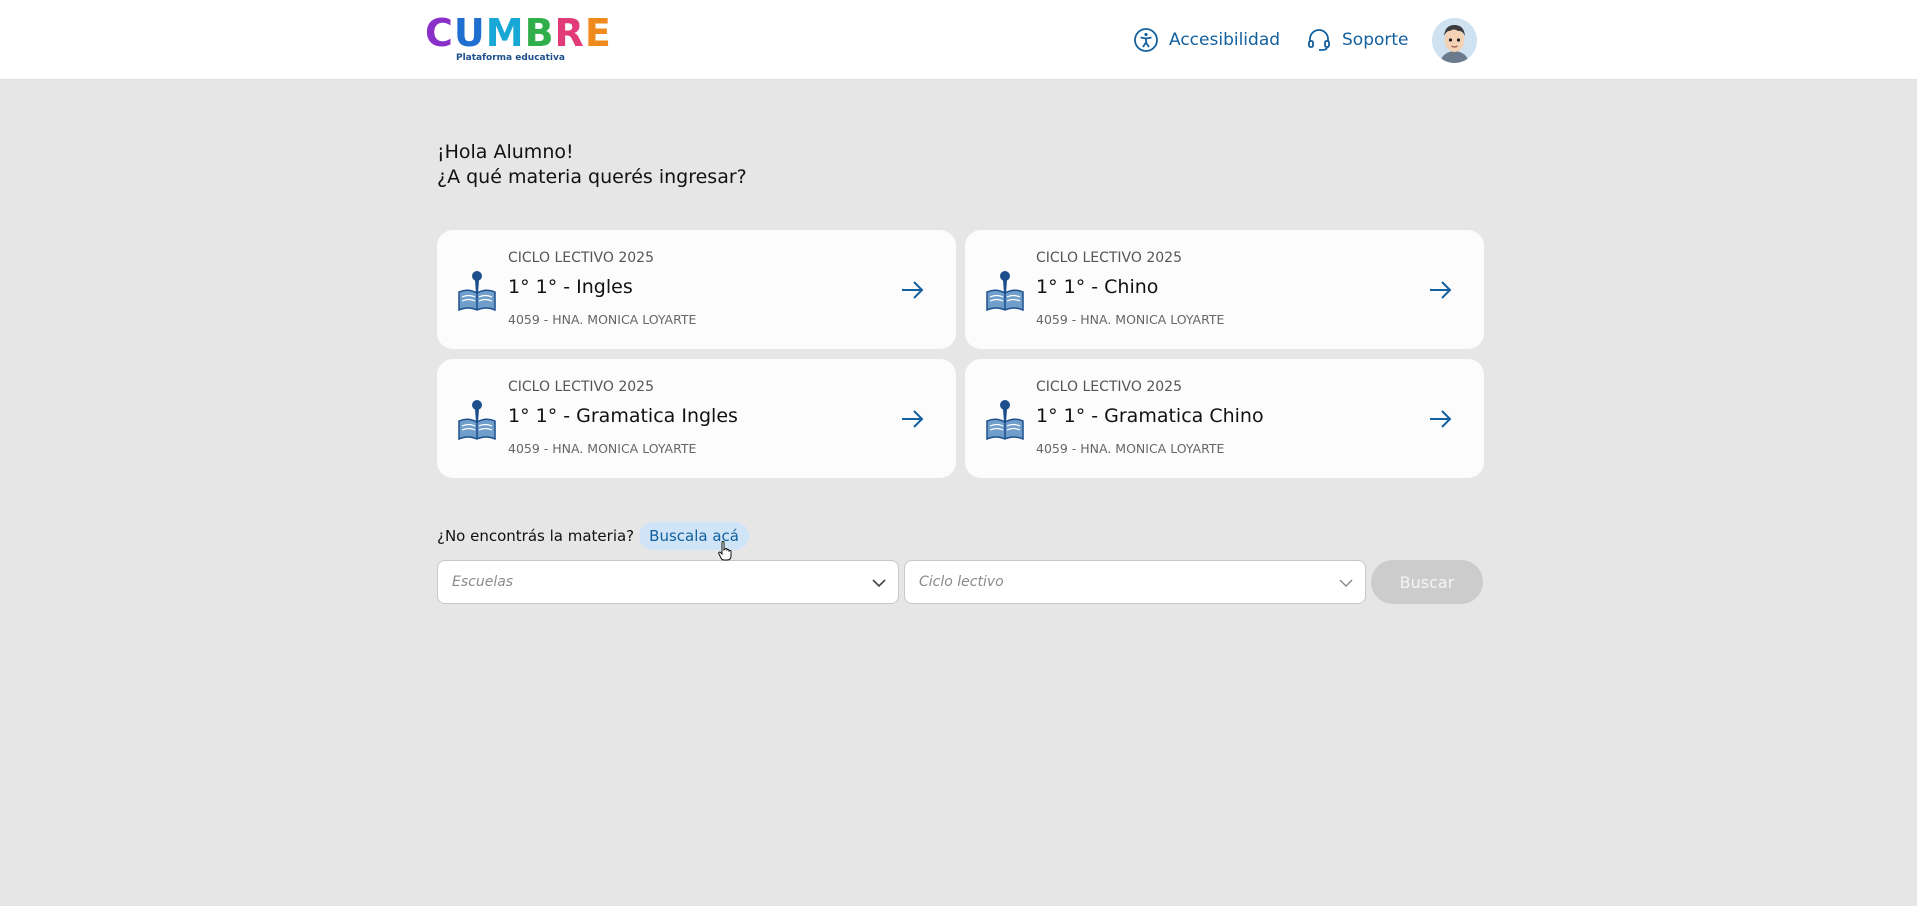 Image resolution: width=1917 pixels, height=906 pixels. I want to click on search-button: Buscar, so click(1427, 582).